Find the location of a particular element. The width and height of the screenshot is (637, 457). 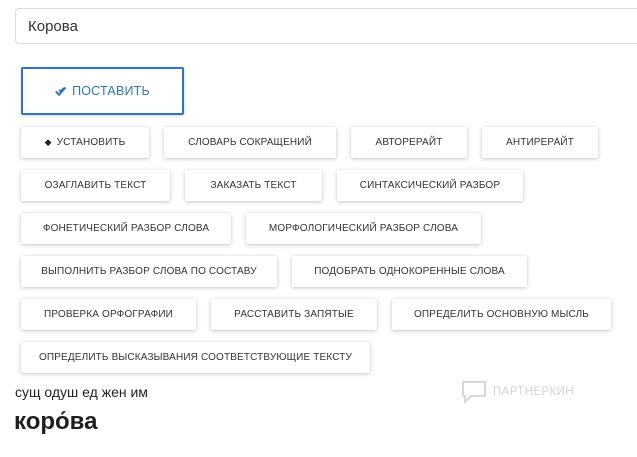

morphology-info: сущ одуш ед жен им is located at coordinates (81, 392).